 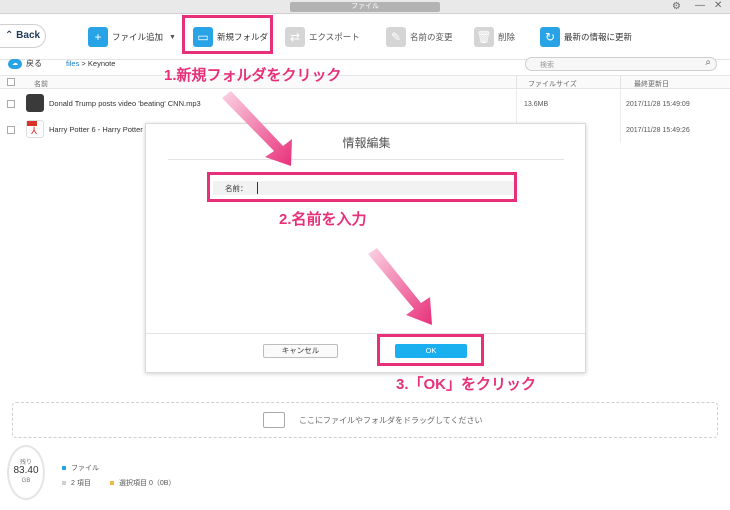 I want to click on file-date: 2017/11/28 15:49:09, so click(x=658, y=104).